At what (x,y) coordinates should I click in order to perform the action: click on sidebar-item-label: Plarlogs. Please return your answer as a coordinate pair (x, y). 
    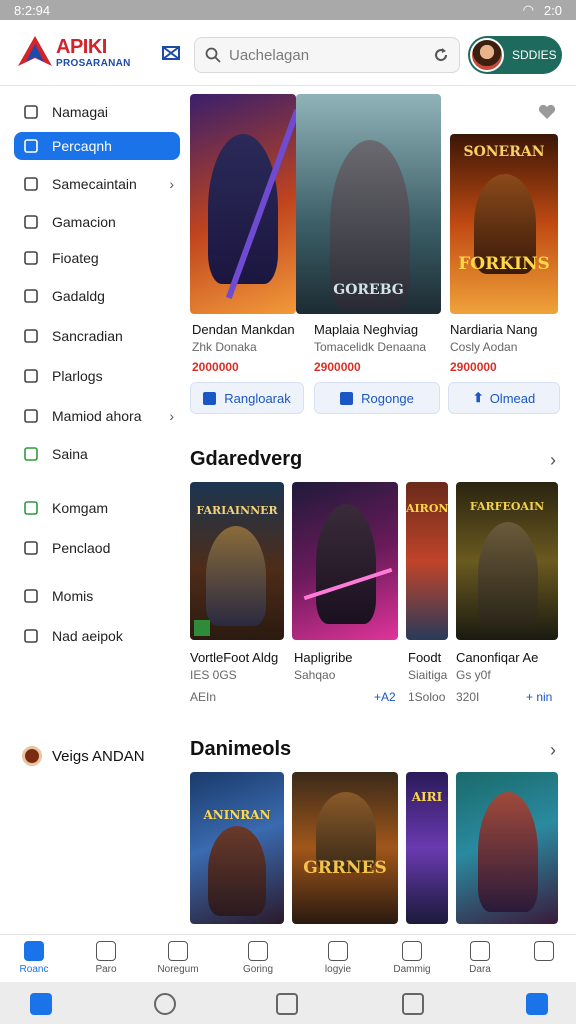
    Looking at the image, I should click on (77, 376).